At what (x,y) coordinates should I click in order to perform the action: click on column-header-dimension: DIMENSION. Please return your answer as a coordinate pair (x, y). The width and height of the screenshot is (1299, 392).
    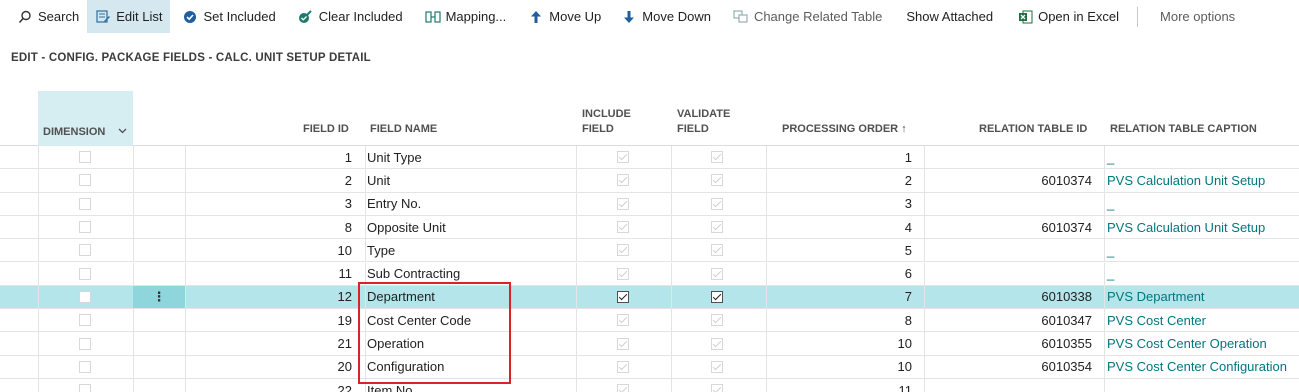
    Looking at the image, I should click on (85, 118).